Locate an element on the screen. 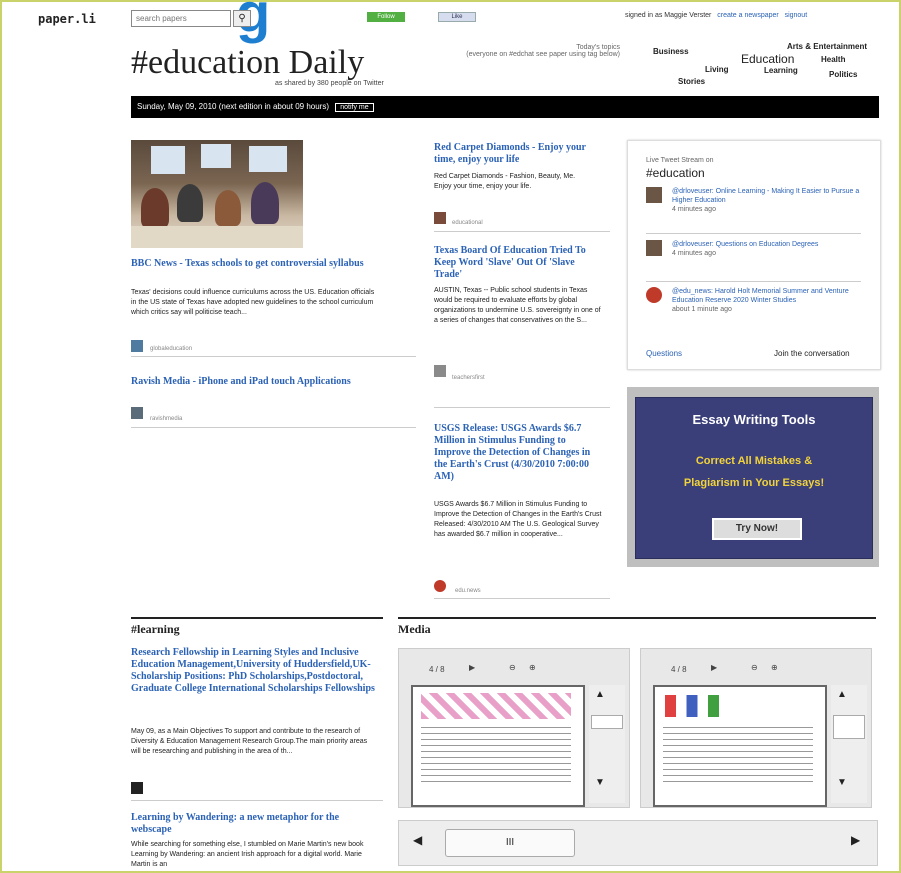 This screenshot has height=873, width=901. create-newspaper-link: create a newspaper is located at coordinates (747, 15).